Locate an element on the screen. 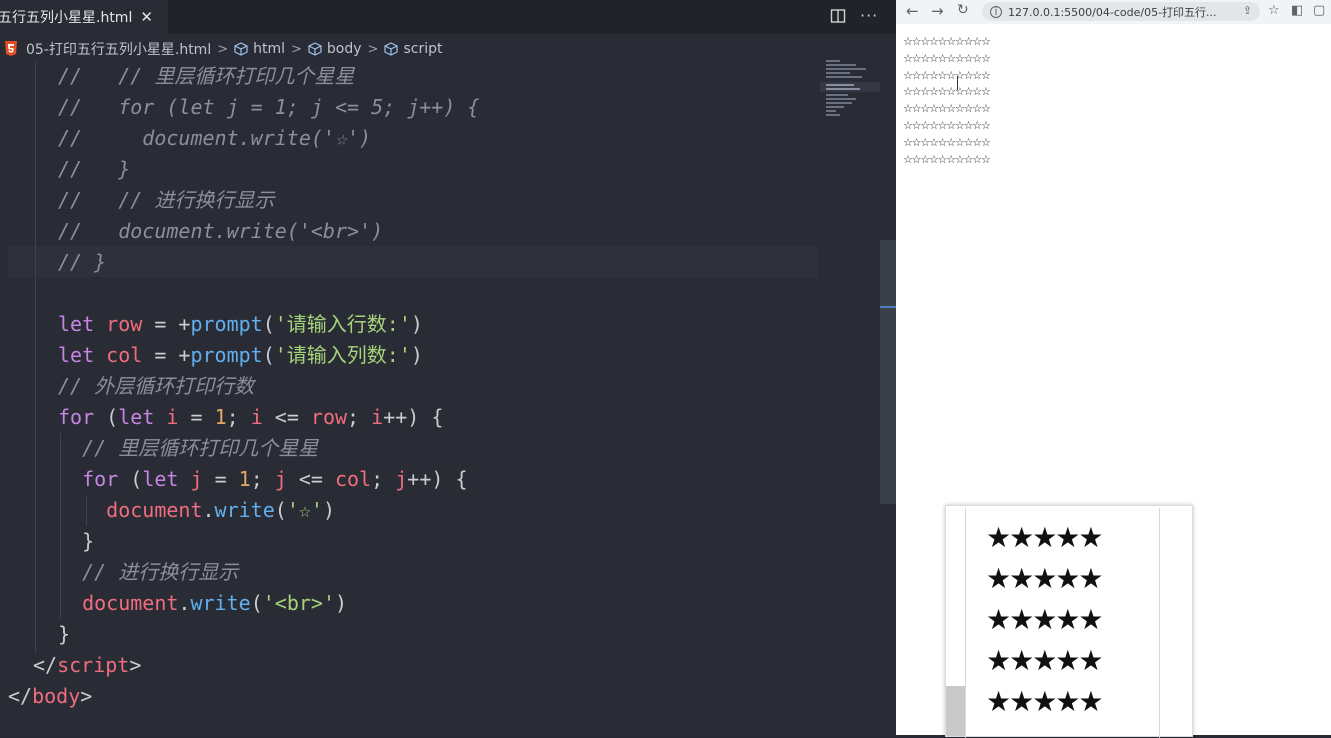 This screenshot has height=738, width=1331. code-token: row is located at coordinates (124, 324).